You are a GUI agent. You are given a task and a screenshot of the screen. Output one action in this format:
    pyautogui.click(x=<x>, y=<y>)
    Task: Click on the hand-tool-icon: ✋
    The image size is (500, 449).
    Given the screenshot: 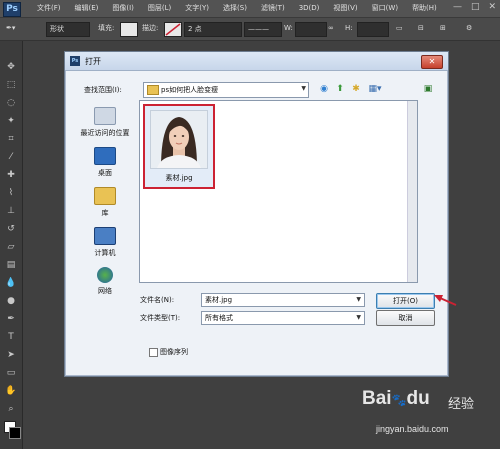 What is the action you would take?
    pyautogui.click(x=11, y=391)
    